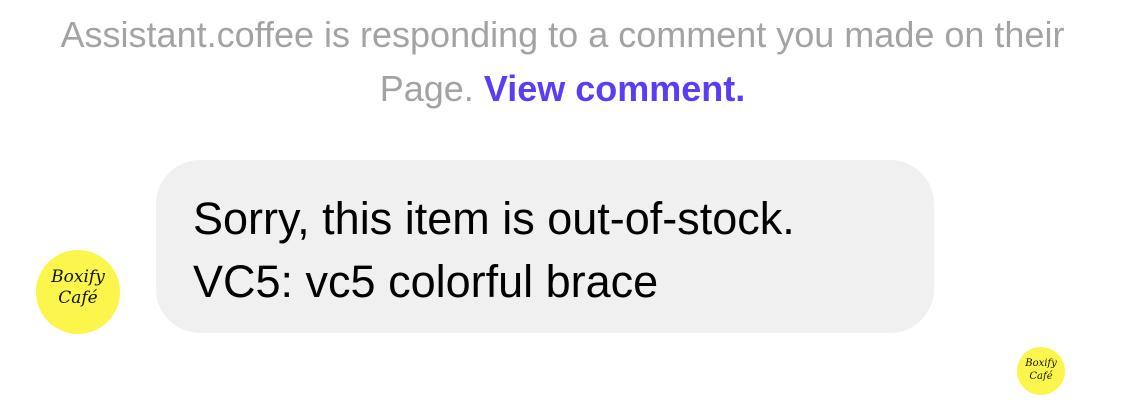  Describe the element at coordinates (426, 281) in the screenshot. I see `message-line-2: VC5: vc5 colorful brace` at that location.